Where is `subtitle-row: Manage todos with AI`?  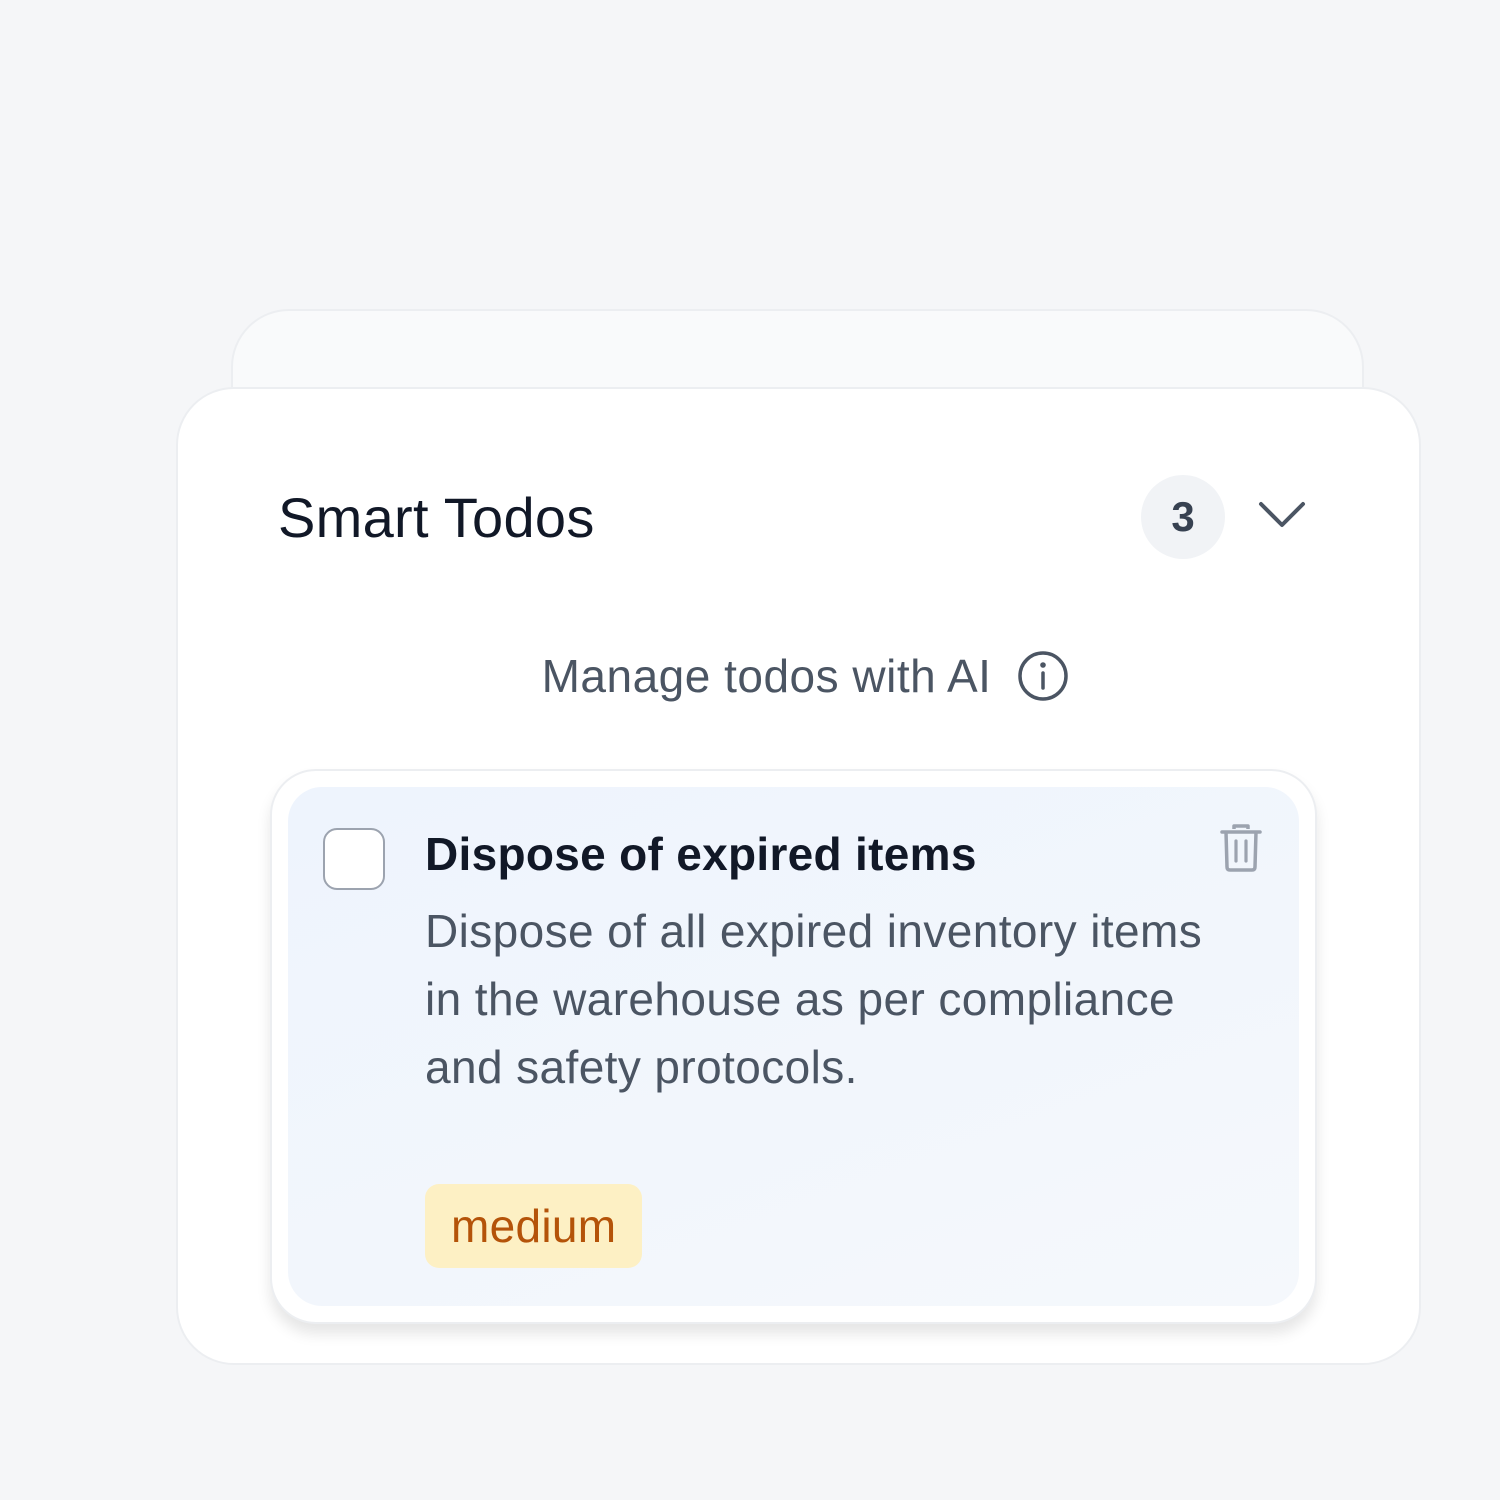 subtitle-row: Manage todos with AI is located at coordinates (798, 676).